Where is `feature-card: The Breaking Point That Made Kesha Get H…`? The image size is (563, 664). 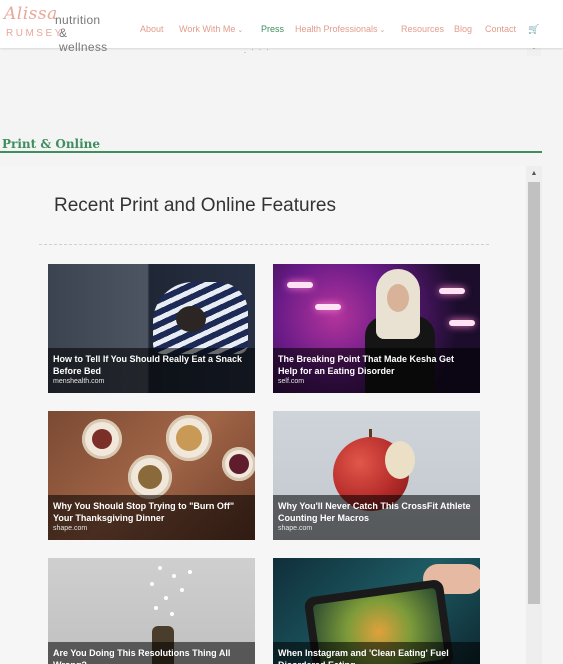 feature-card: The Breaking Point That Made Kesha Get H… is located at coordinates (376, 328).